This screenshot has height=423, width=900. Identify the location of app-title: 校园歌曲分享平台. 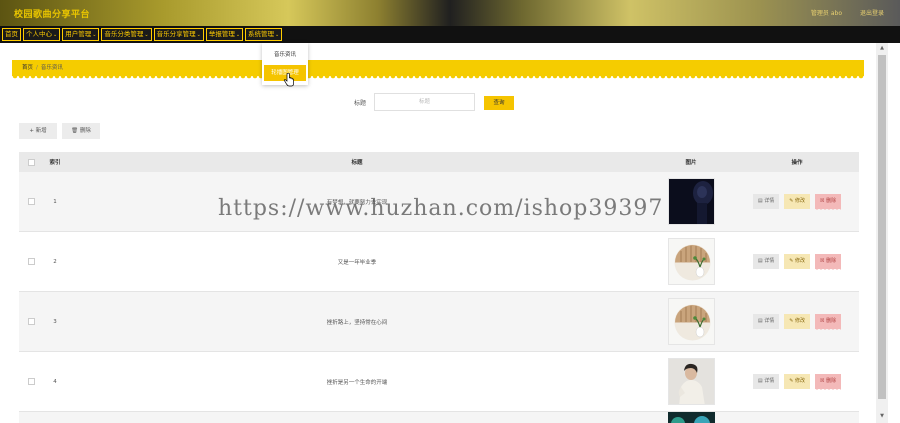
(52, 15).